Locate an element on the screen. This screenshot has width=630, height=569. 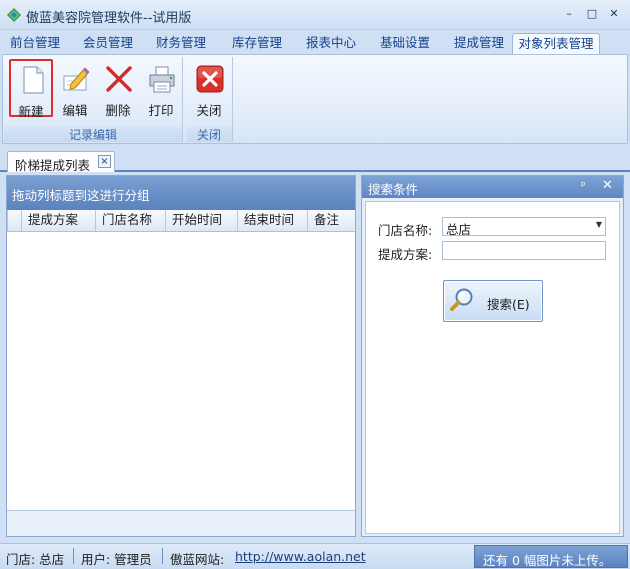
window-title: 傲蓝美容院管理软件--试用版 is located at coordinates (109, 18).